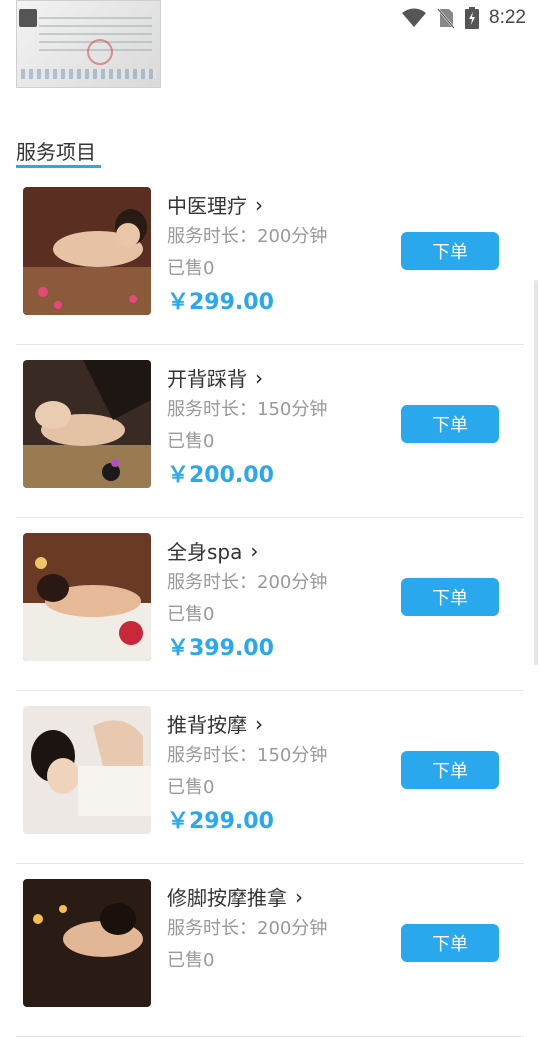 This screenshot has width=540, height=1037. Describe the element at coordinates (212, 550) in the screenshot. I see `service-name: 全身spa ›` at that location.